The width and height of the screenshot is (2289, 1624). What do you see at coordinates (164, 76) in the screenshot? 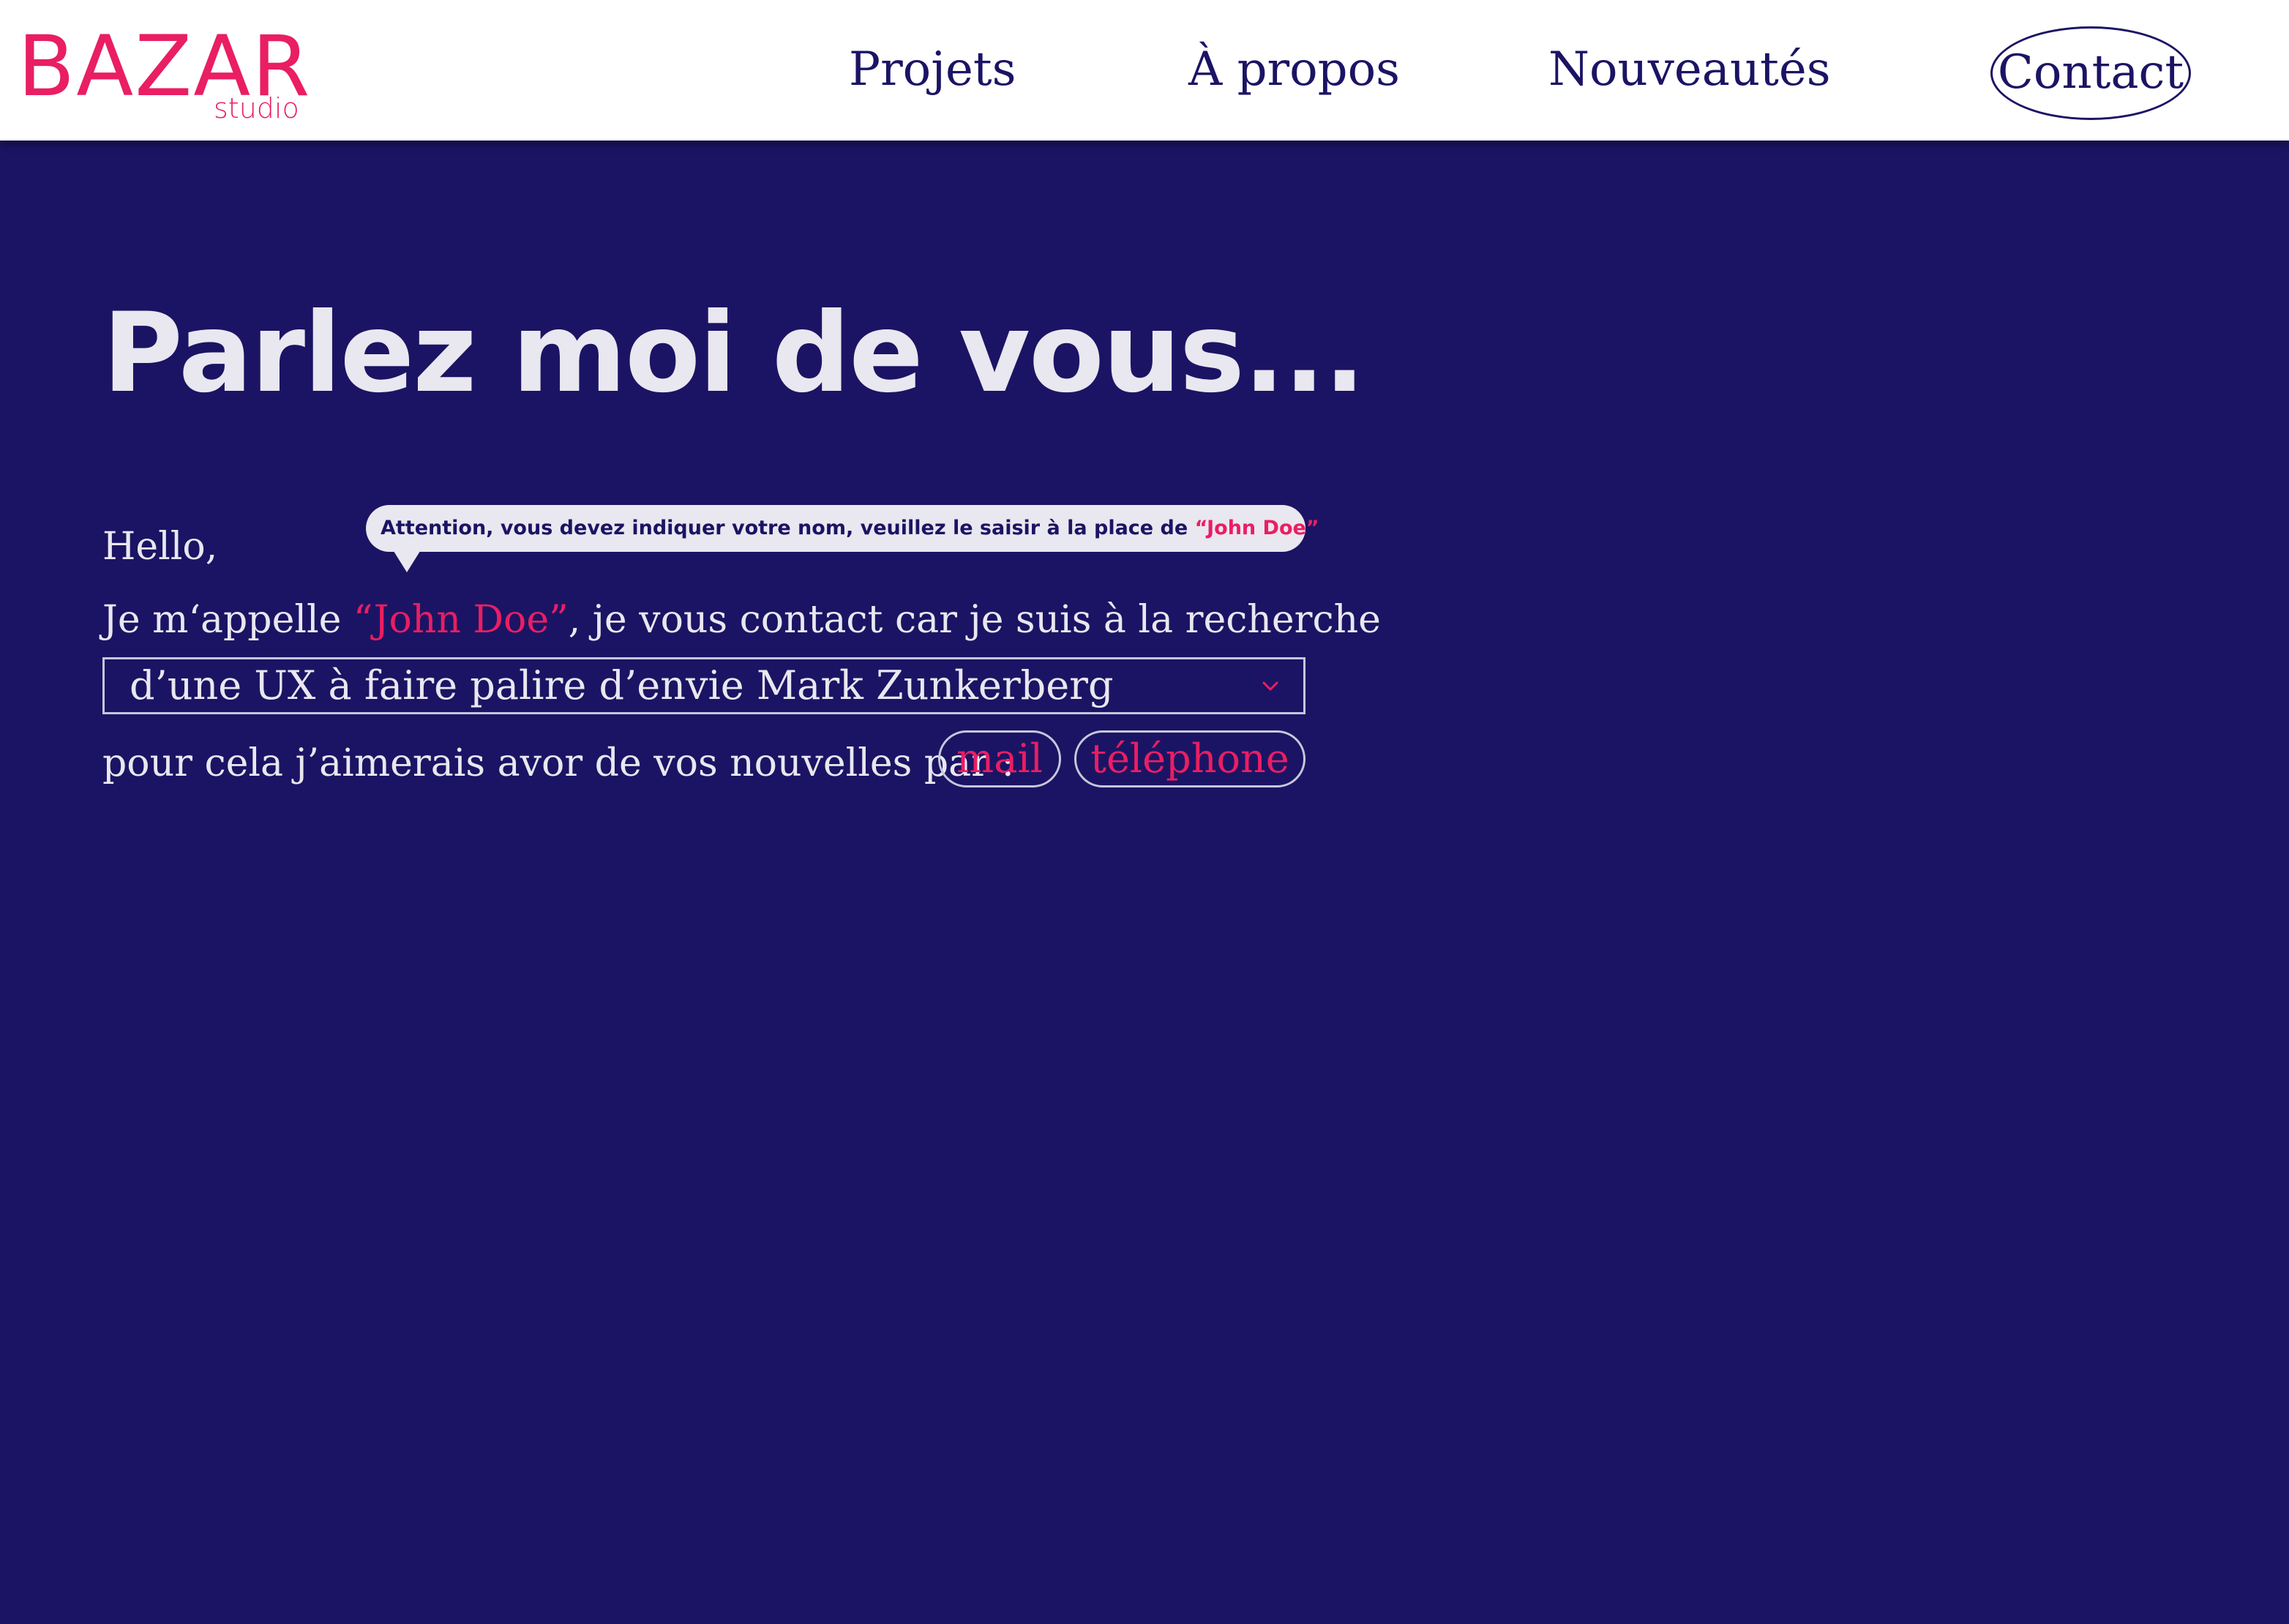
I see `logo: BAZAR studio` at bounding box center [164, 76].